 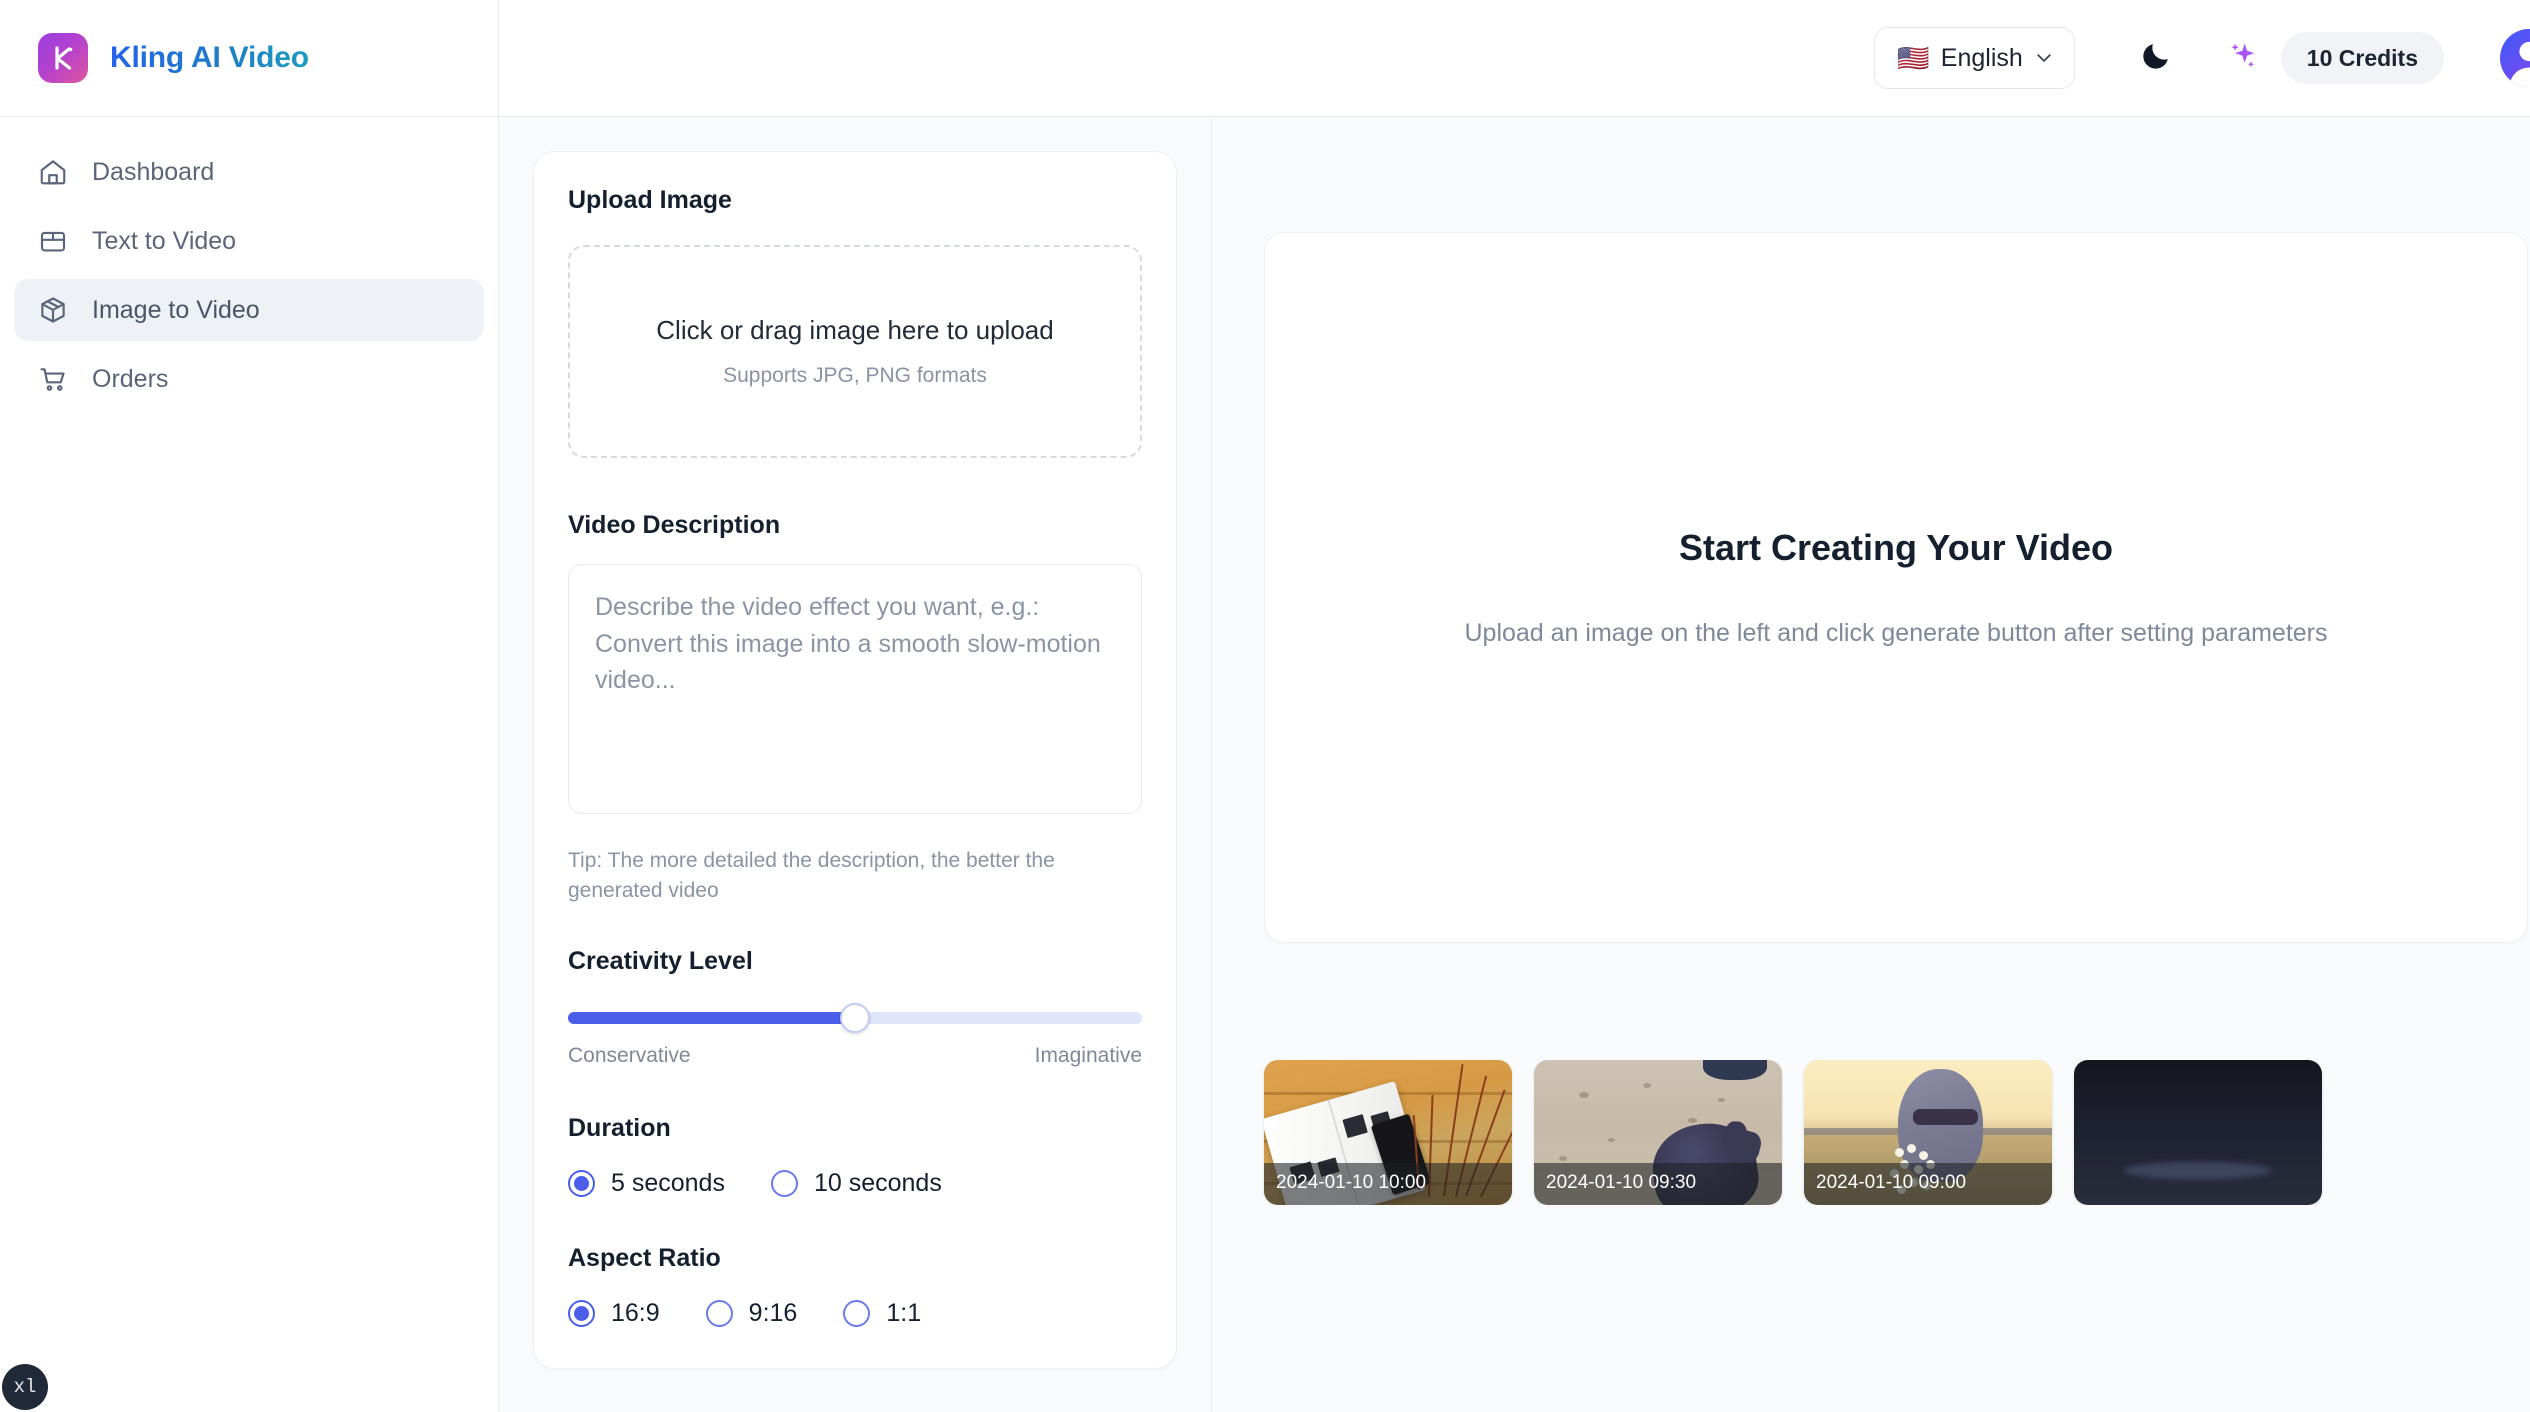 What do you see at coordinates (619, 1127) in the screenshot?
I see `duration-label: Duration` at bounding box center [619, 1127].